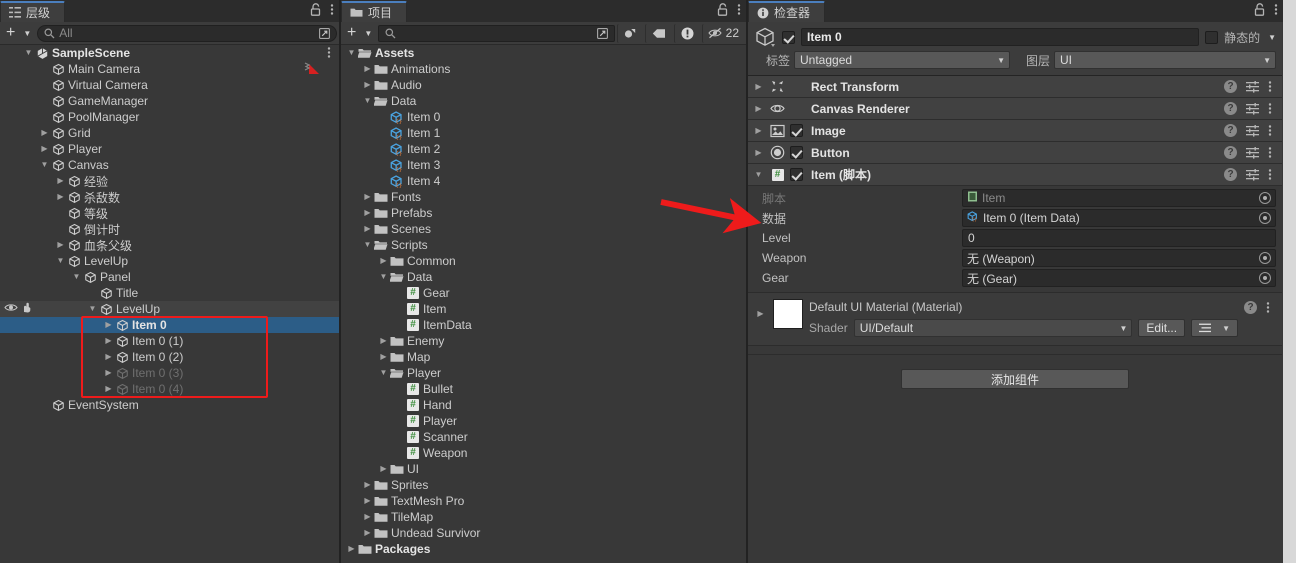 This screenshot has width=1296, height=563. Describe the element at coordinates (543, 117) in the screenshot. I see `project-item-item-0: ▶ {} Item 0` at that location.